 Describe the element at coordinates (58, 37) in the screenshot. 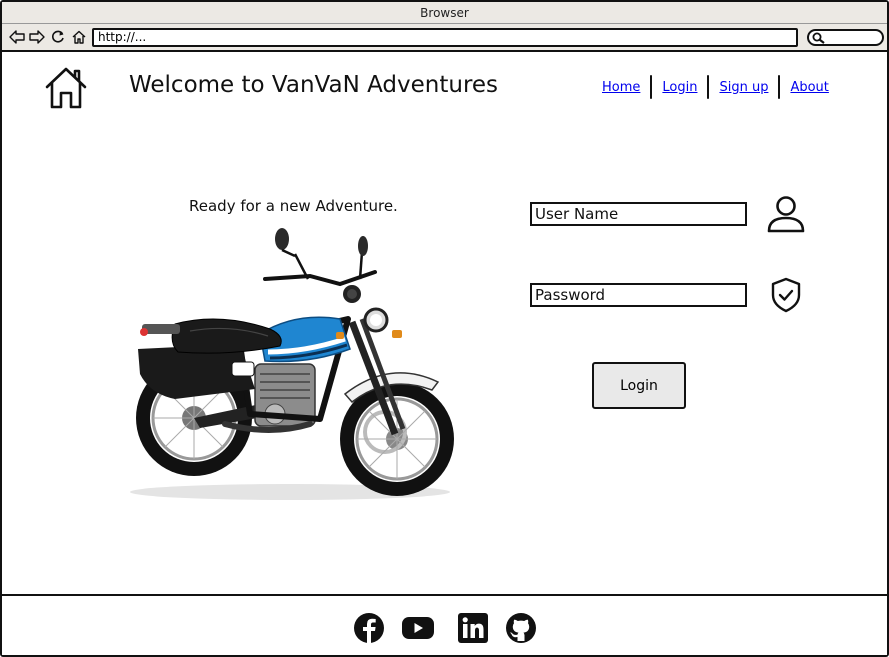

I see `reload-icon` at that location.